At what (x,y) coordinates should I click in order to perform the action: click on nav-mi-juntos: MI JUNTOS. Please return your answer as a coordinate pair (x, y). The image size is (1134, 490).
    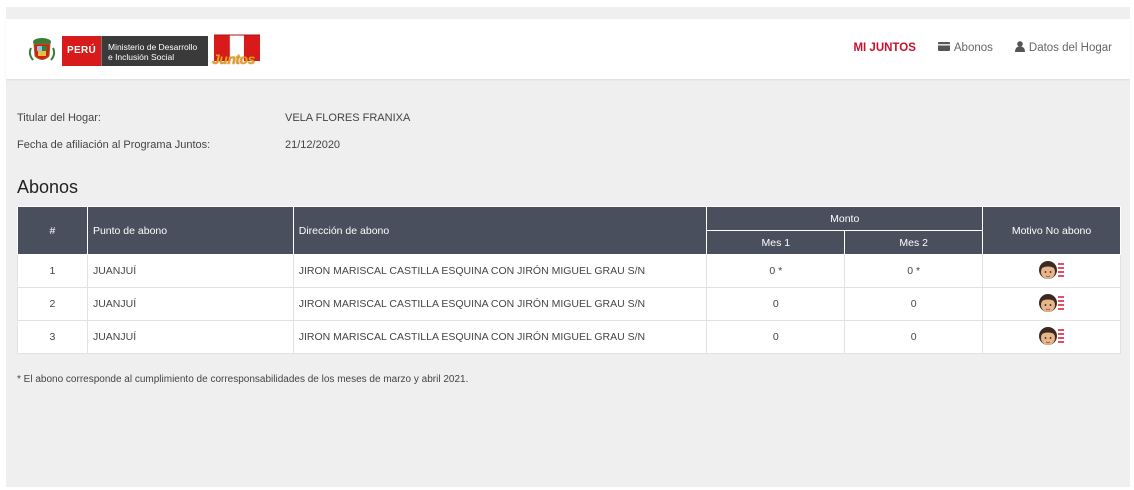
    Looking at the image, I should click on (884, 48).